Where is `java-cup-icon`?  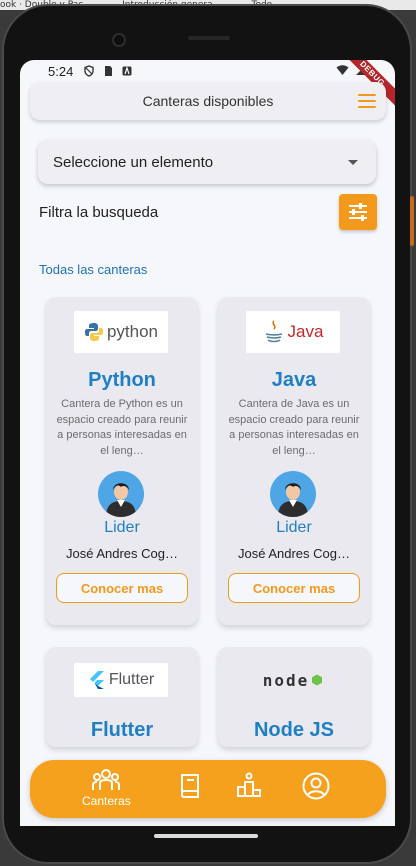 java-cup-icon is located at coordinates (273, 331).